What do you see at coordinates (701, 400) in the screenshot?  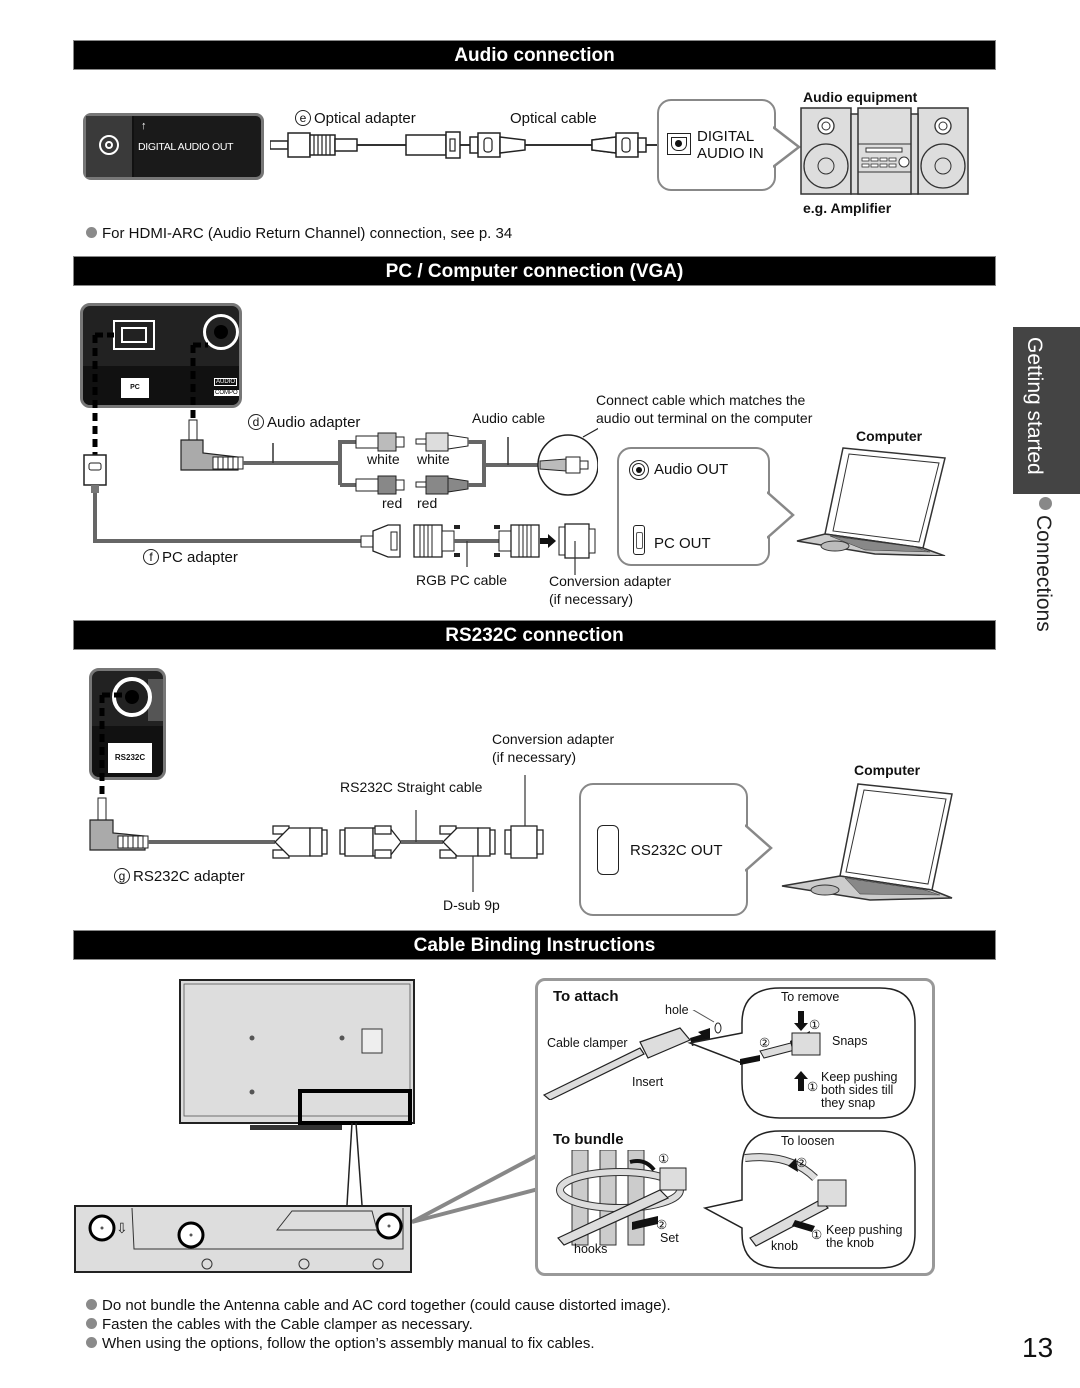 I see `callout-line-1: Connect cable which matches the` at bounding box center [701, 400].